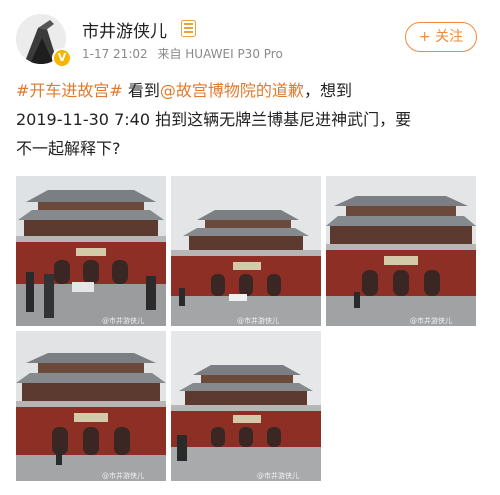 This screenshot has width=500, height=495. What do you see at coordinates (441, 37) in the screenshot?
I see `follow-button: + 关注` at bounding box center [441, 37].